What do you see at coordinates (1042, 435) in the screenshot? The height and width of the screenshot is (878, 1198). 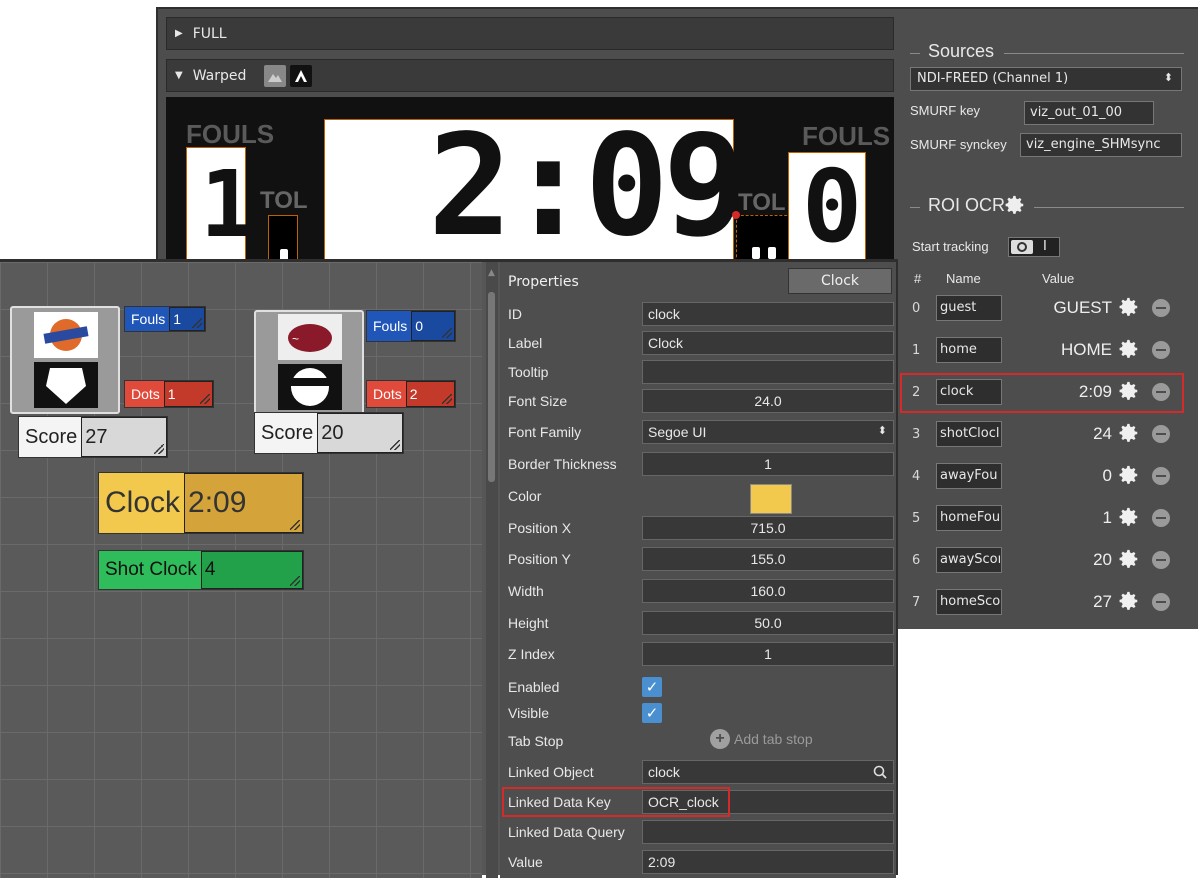 I see `roi-row-shotclocl: 3 shotClocl 24` at bounding box center [1042, 435].